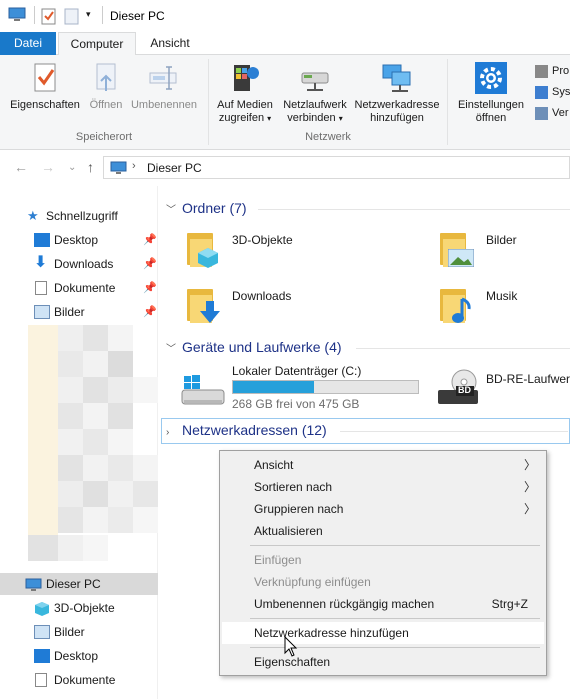 Image resolution: width=570 pixels, height=699 pixels. Describe the element at coordinates (458, 249) in the screenshot. I see `pictures-folder-icon` at that location.